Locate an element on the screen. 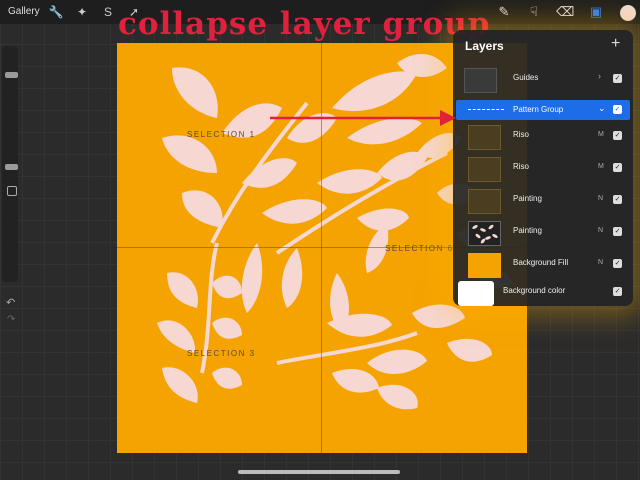 This screenshot has width=640, height=480. selection-label: SELECTION 6 is located at coordinates (419, 248).